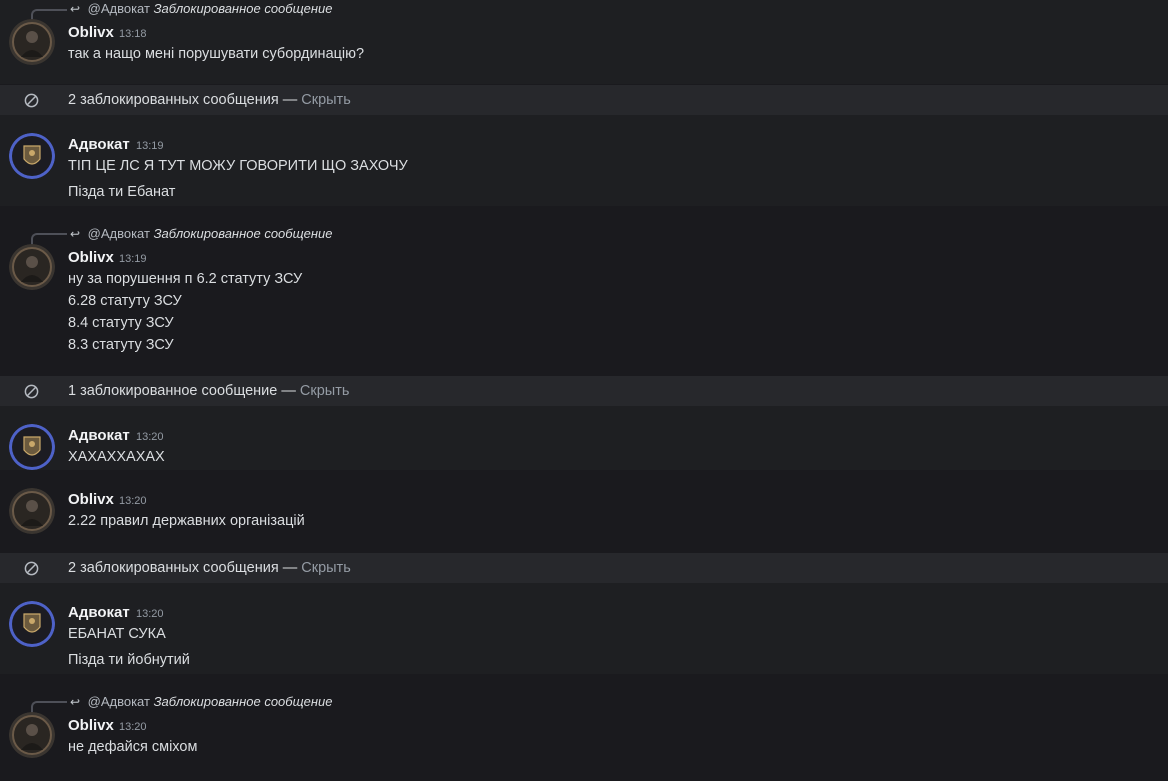 This screenshot has height=781, width=1168. Describe the element at coordinates (185, 279) in the screenshot. I see `message-text: ну за порушення п 6.2 статуту ЗСУ` at that location.